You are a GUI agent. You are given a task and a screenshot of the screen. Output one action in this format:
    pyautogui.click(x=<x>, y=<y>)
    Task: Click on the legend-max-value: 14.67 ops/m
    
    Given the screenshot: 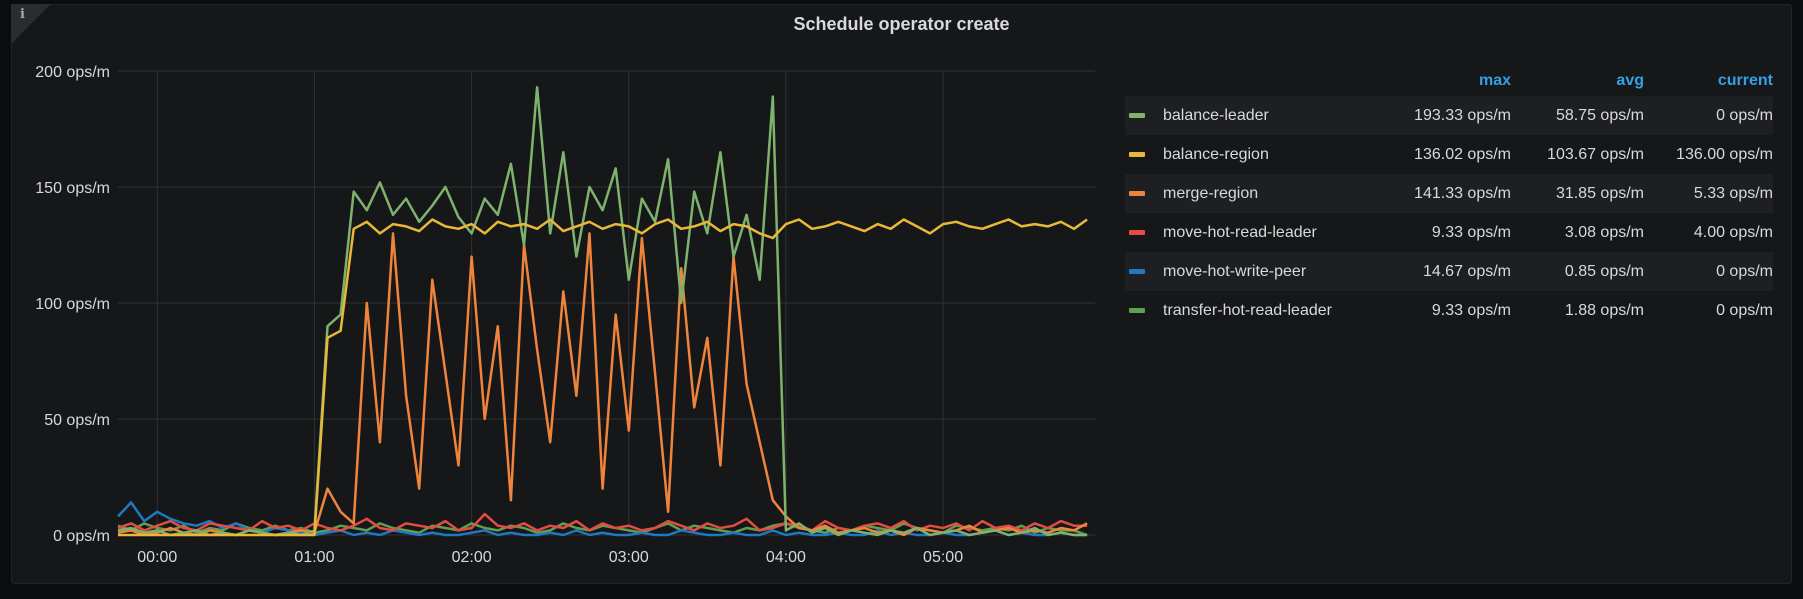 What is the action you would take?
    pyautogui.click(x=1466, y=271)
    